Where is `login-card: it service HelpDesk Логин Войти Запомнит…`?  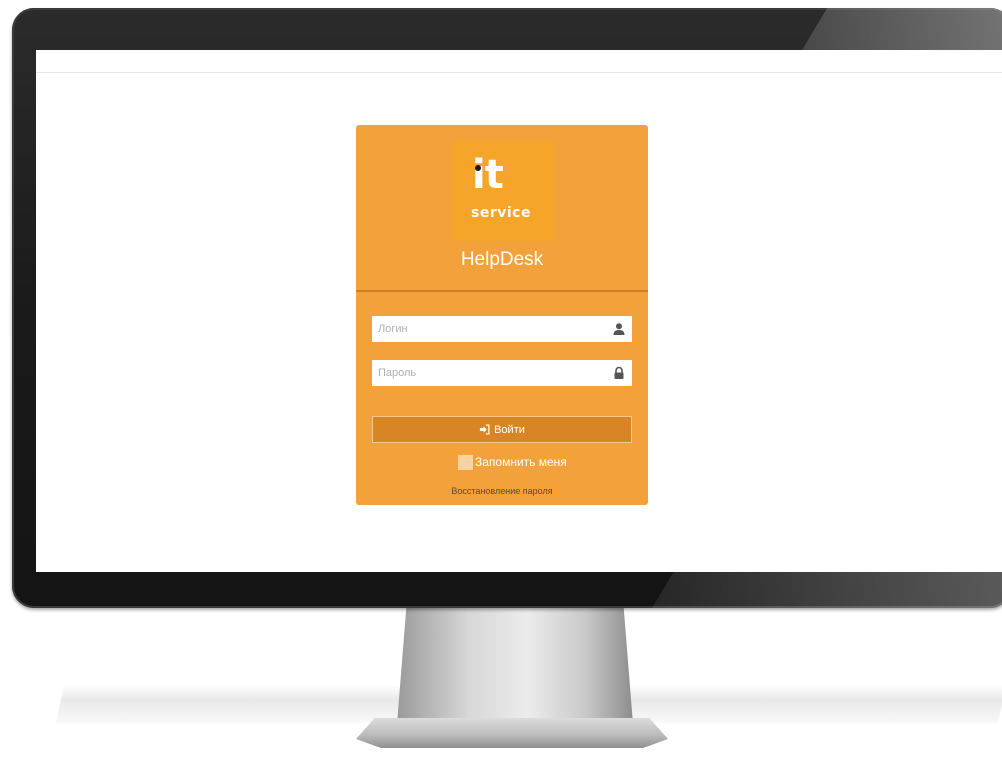
login-card: it service HelpDesk Логин Войти Запомнит… is located at coordinates (502, 315).